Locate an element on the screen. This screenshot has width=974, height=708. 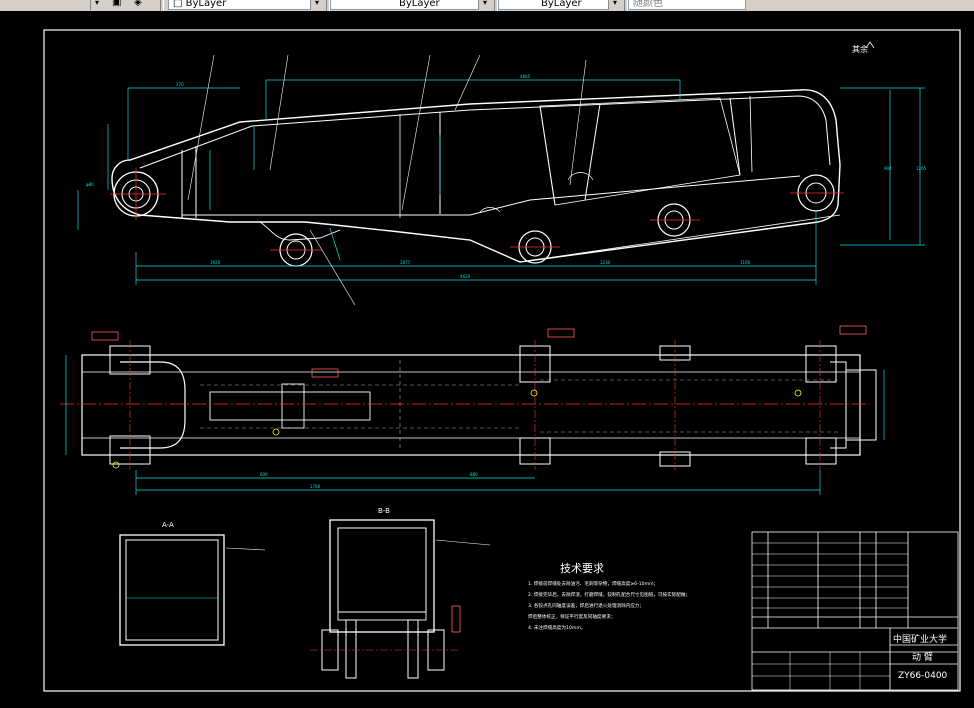
toolbar-separator is located at coordinates (162, 5).